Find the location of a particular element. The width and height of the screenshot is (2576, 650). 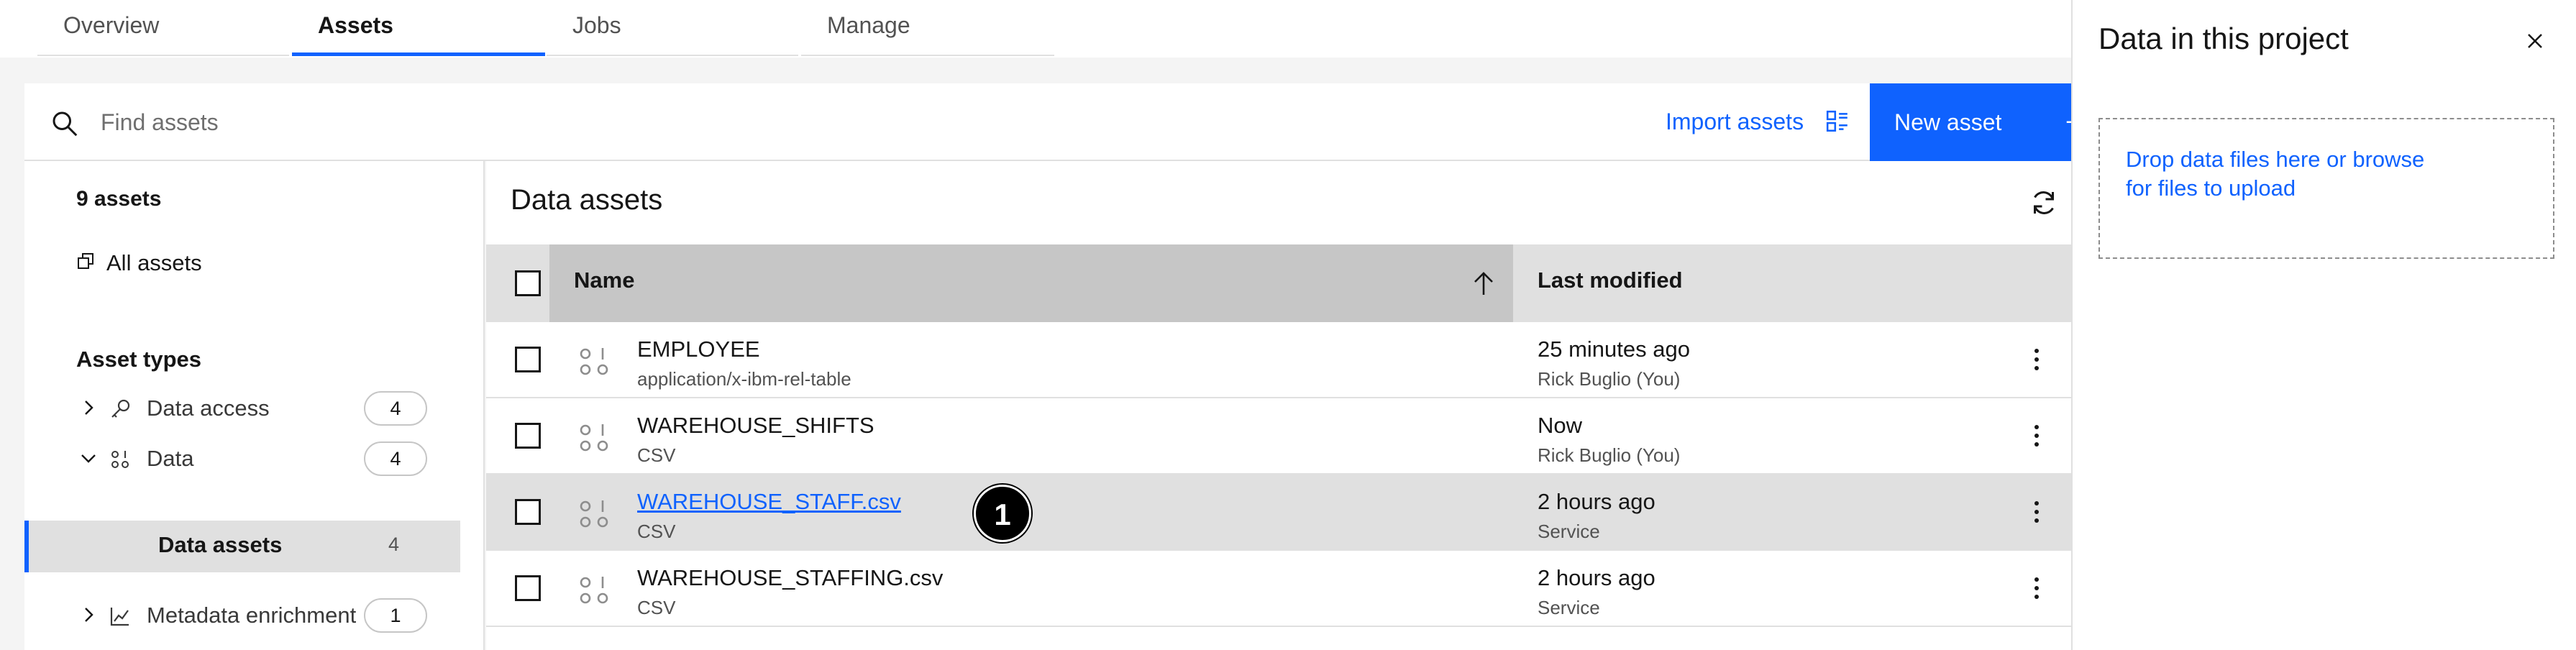

asset-type-label: Metadata enrichment is located at coordinates (252, 615).